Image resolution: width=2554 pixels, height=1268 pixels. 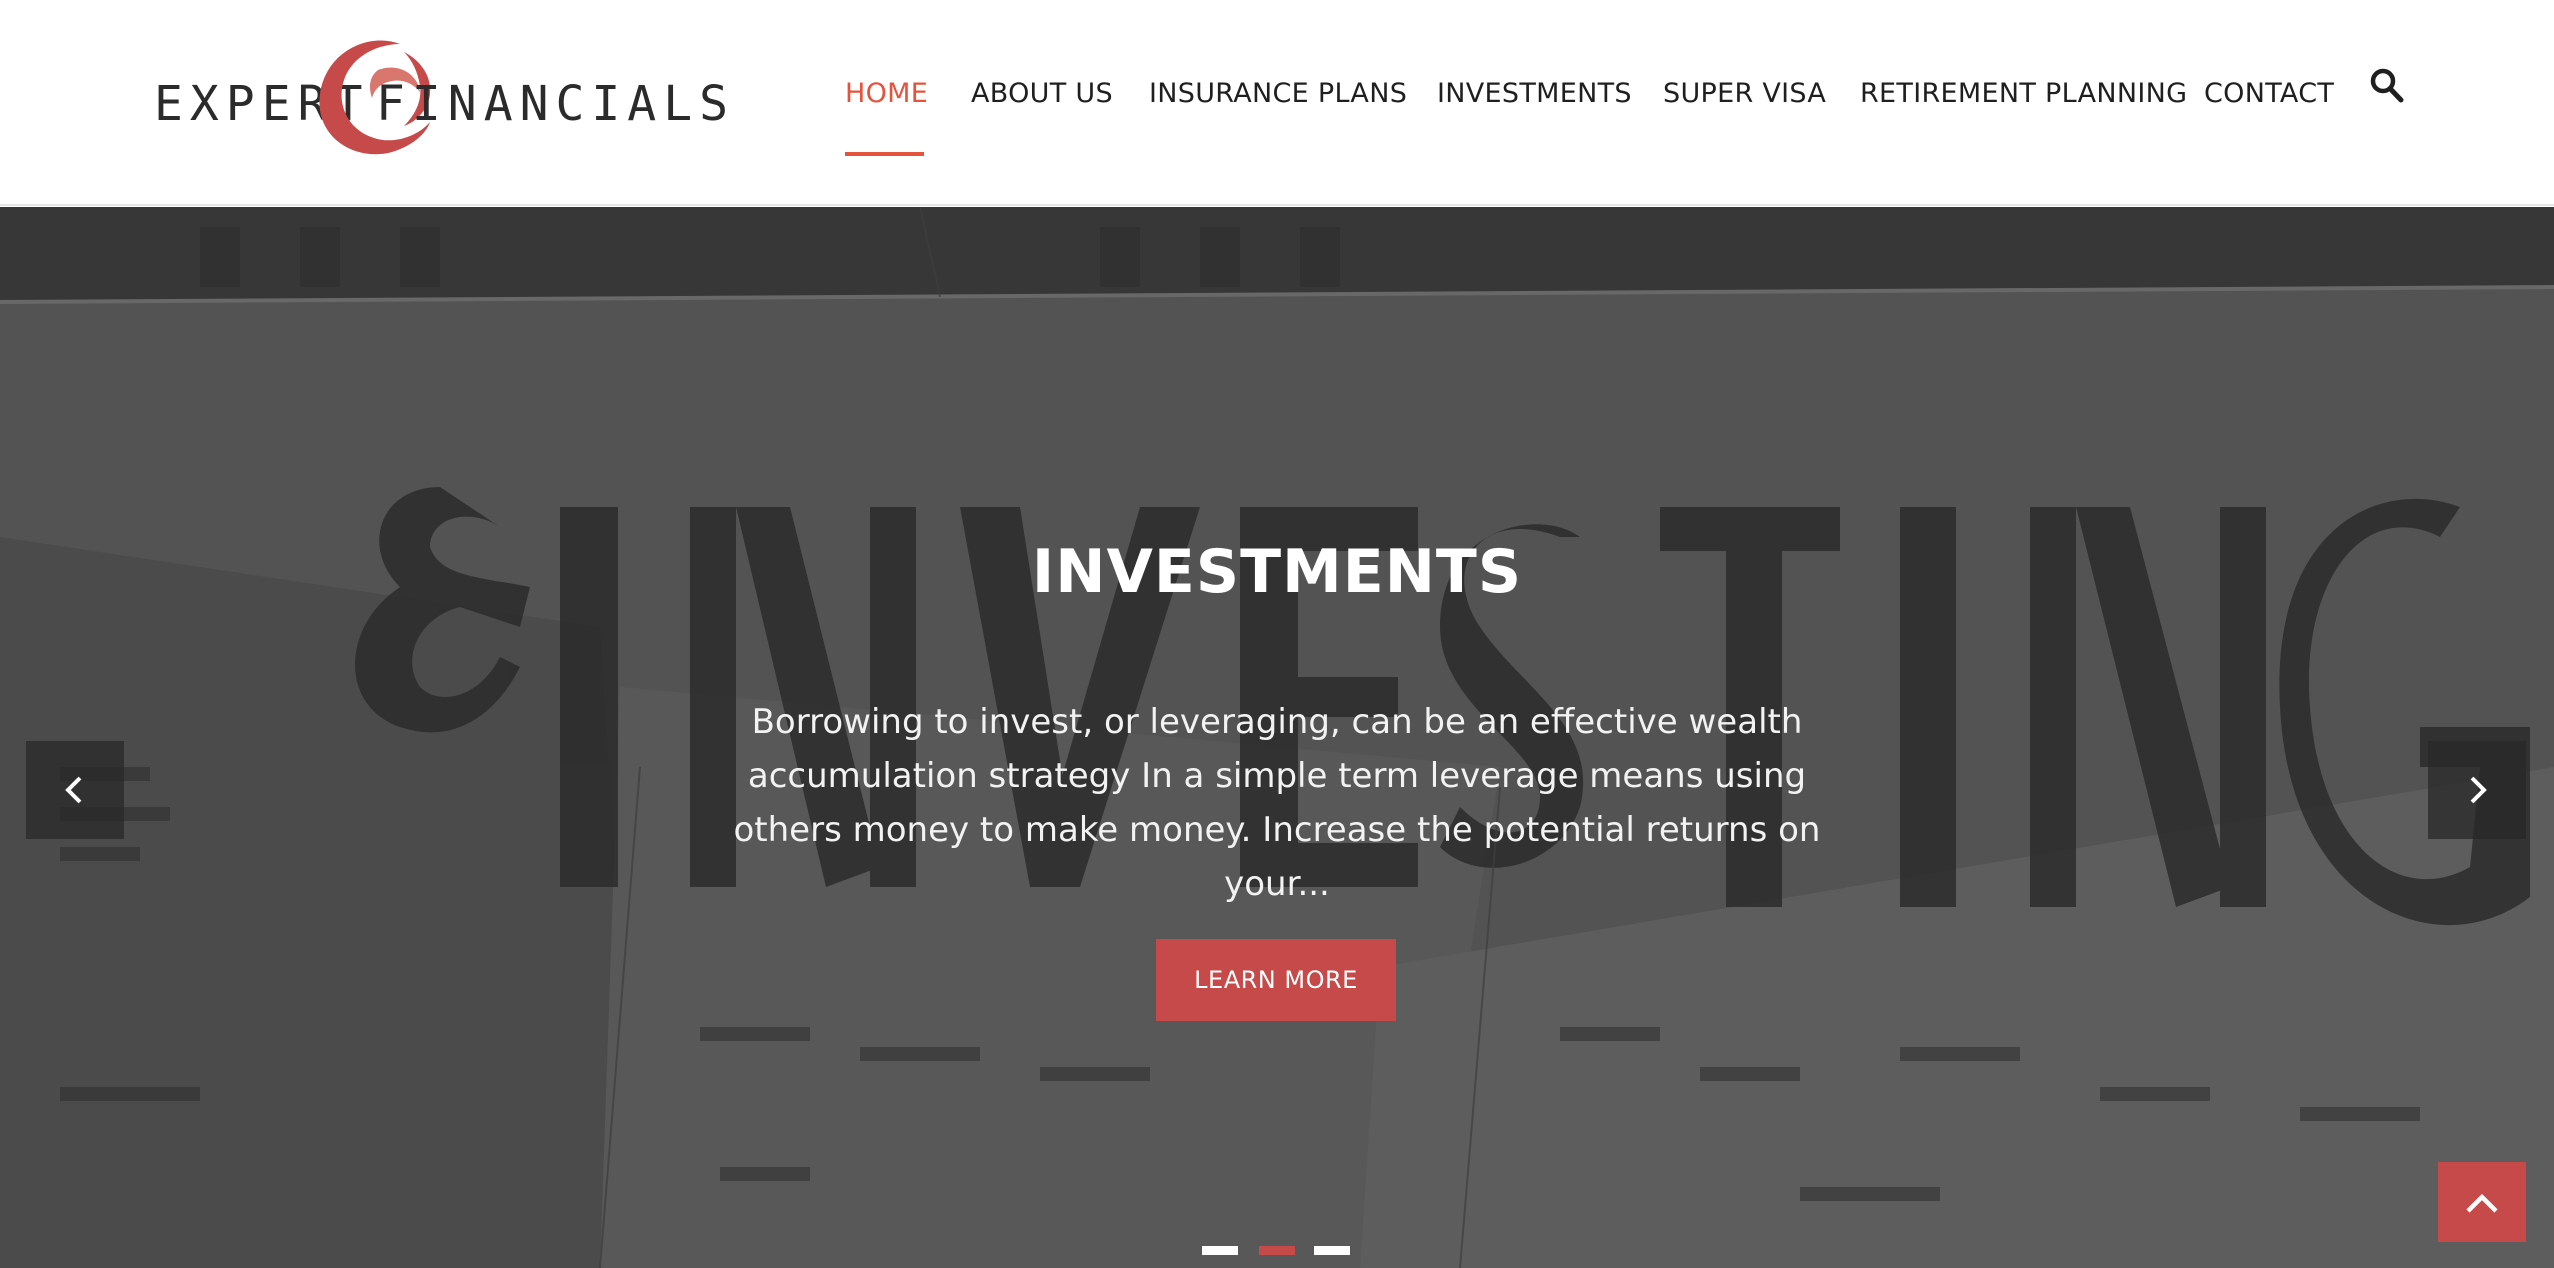 I want to click on nav-item-retirement-planning: RETIREMENT PLANNING, so click(x=2023, y=93).